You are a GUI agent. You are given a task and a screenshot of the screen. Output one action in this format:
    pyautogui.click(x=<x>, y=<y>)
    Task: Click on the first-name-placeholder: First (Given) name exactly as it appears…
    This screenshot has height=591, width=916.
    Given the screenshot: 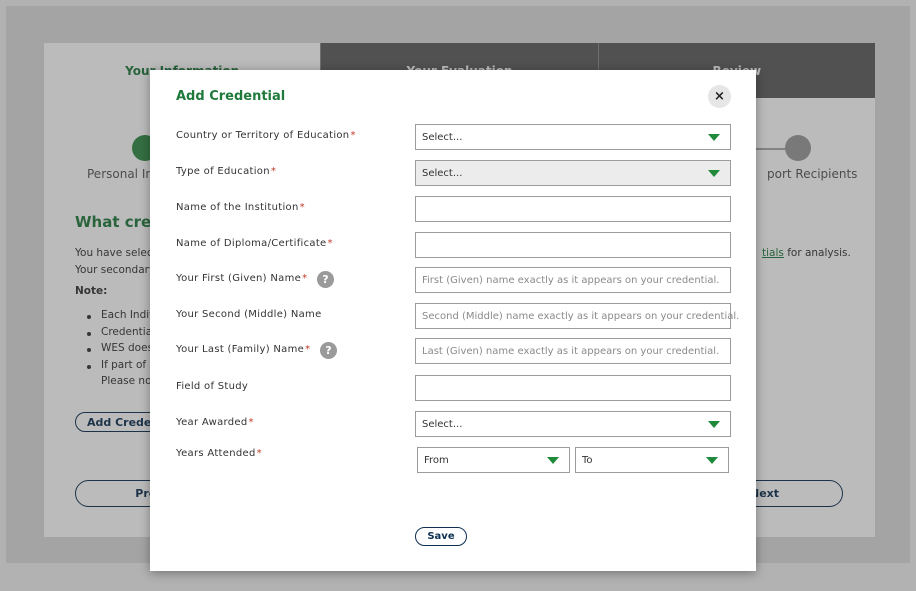 What is the action you would take?
    pyautogui.click(x=571, y=280)
    